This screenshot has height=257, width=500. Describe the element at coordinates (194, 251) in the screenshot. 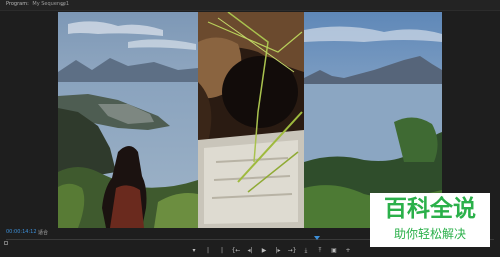

I see `add-marker-icon: ▾` at that location.